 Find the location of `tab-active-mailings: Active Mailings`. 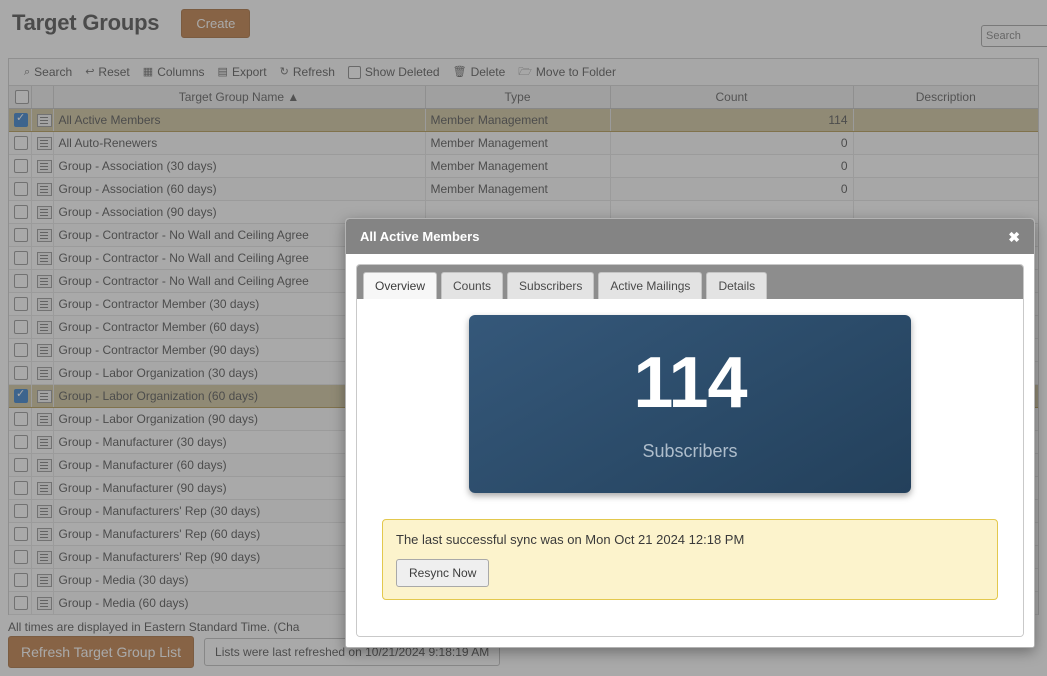

tab-active-mailings: Active Mailings is located at coordinates (650, 285).